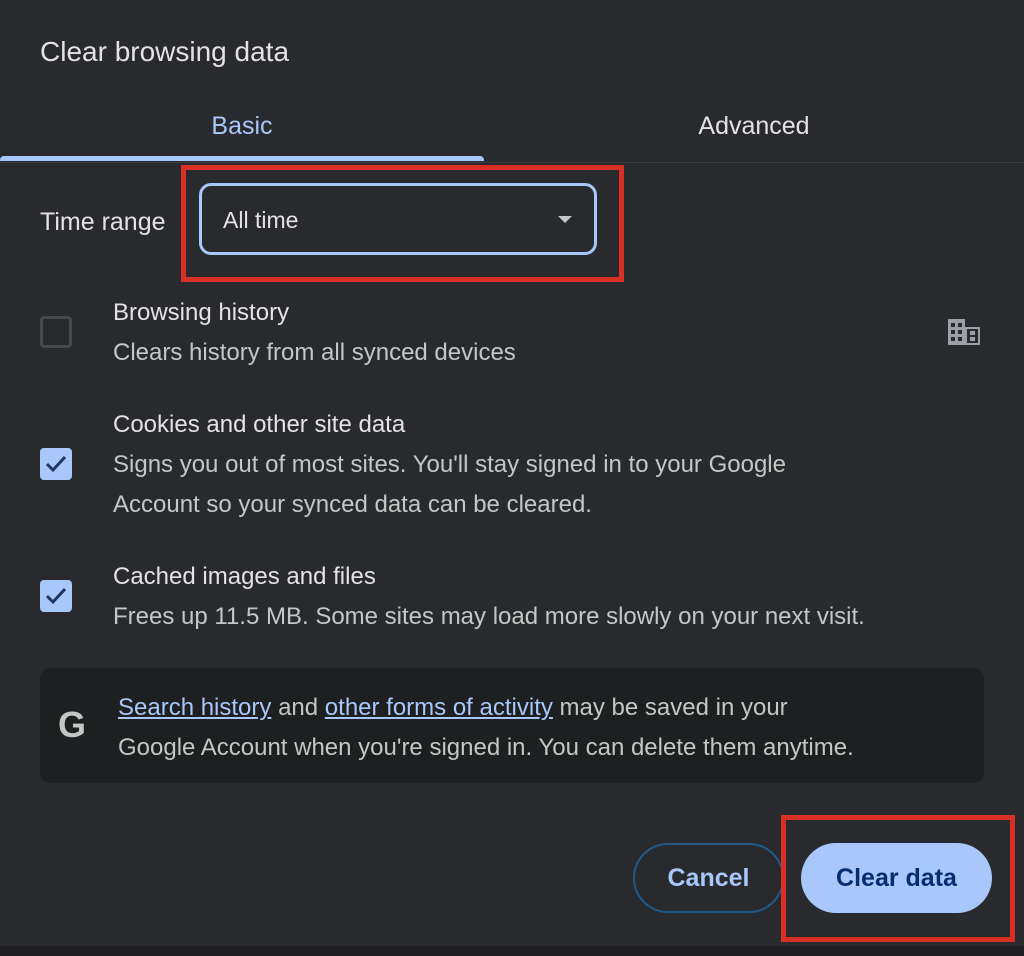 The height and width of the screenshot is (956, 1024). I want to click on managed-building-icon, so click(964, 332).